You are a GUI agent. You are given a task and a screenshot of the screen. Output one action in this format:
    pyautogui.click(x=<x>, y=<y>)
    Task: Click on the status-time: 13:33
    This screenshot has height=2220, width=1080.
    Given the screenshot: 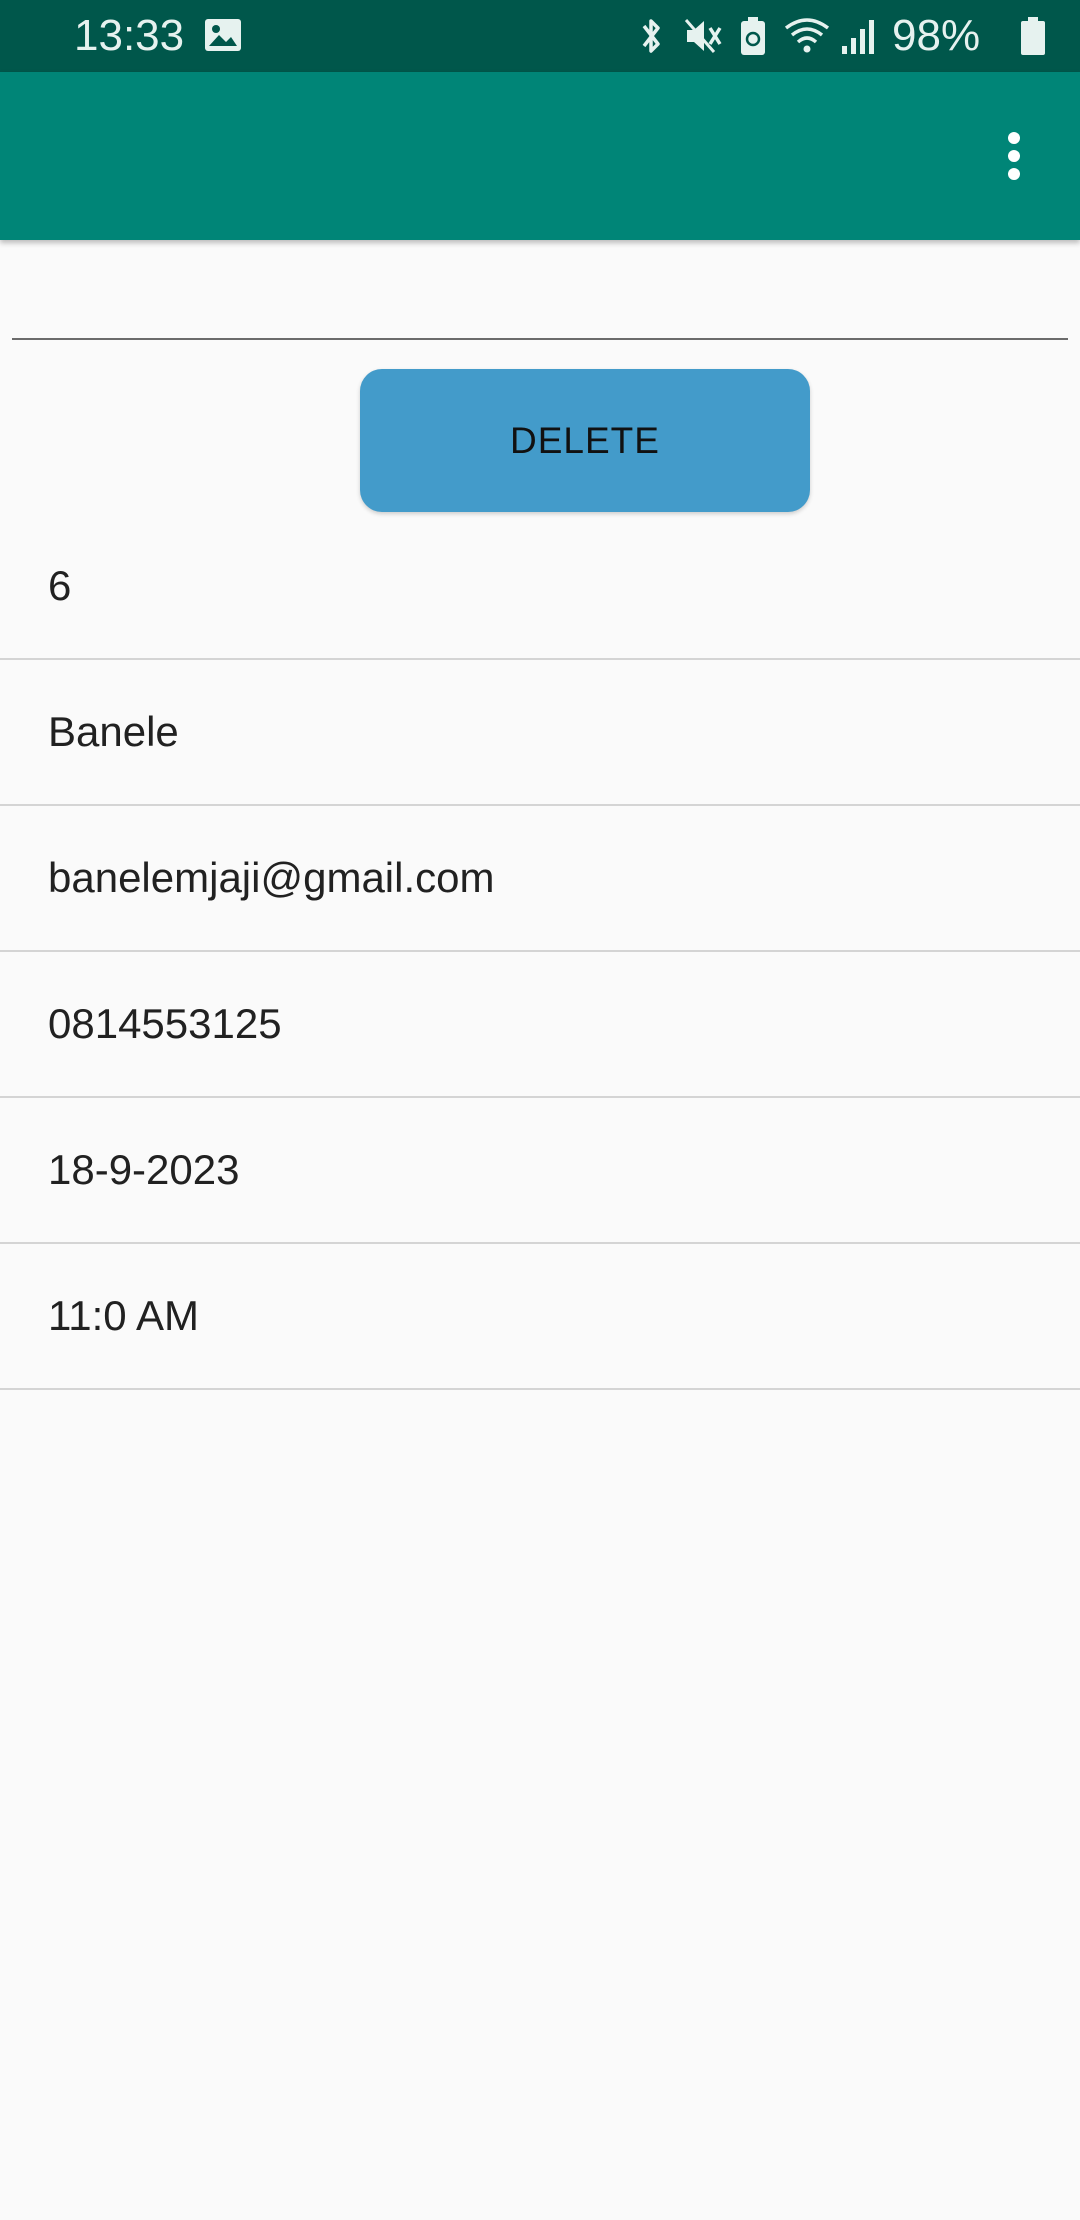 What is the action you would take?
    pyautogui.click(x=129, y=35)
    